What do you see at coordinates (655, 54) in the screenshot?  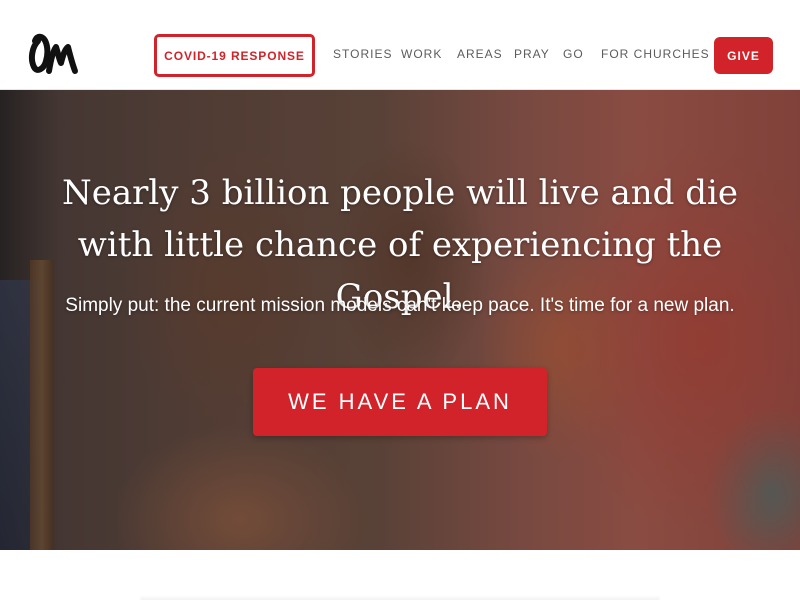 I see `nav-for-churches: FOR CHURCHES` at bounding box center [655, 54].